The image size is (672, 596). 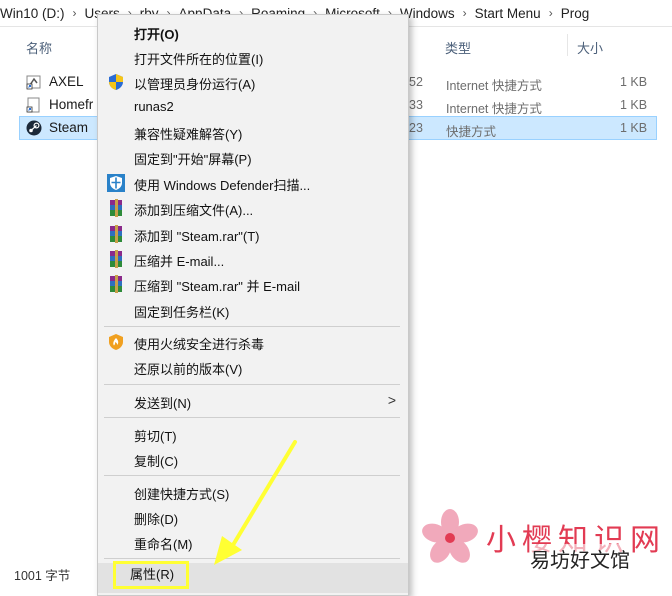 What do you see at coordinates (69, 127) in the screenshot?
I see `file-name: Steam` at bounding box center [69, 127].